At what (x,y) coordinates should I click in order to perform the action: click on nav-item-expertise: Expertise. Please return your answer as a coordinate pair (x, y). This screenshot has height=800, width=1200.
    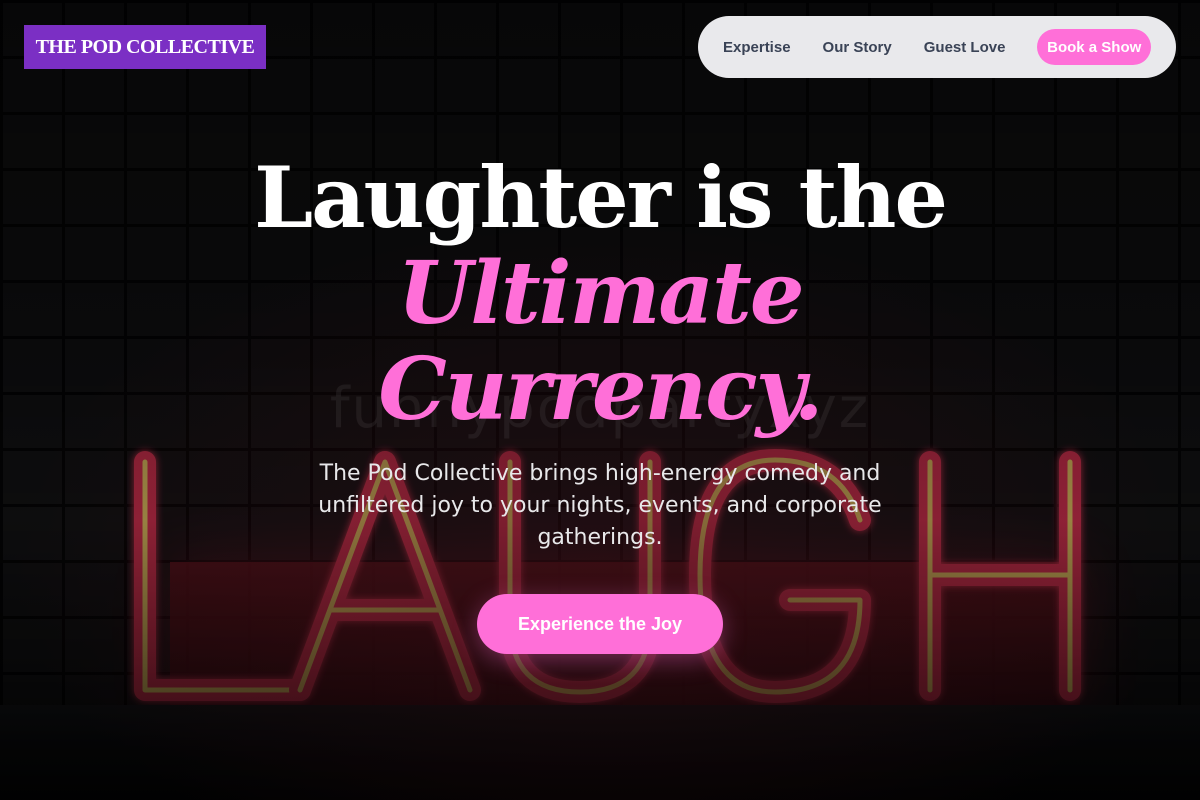
    Looking at the image, I should click on (757, 47).